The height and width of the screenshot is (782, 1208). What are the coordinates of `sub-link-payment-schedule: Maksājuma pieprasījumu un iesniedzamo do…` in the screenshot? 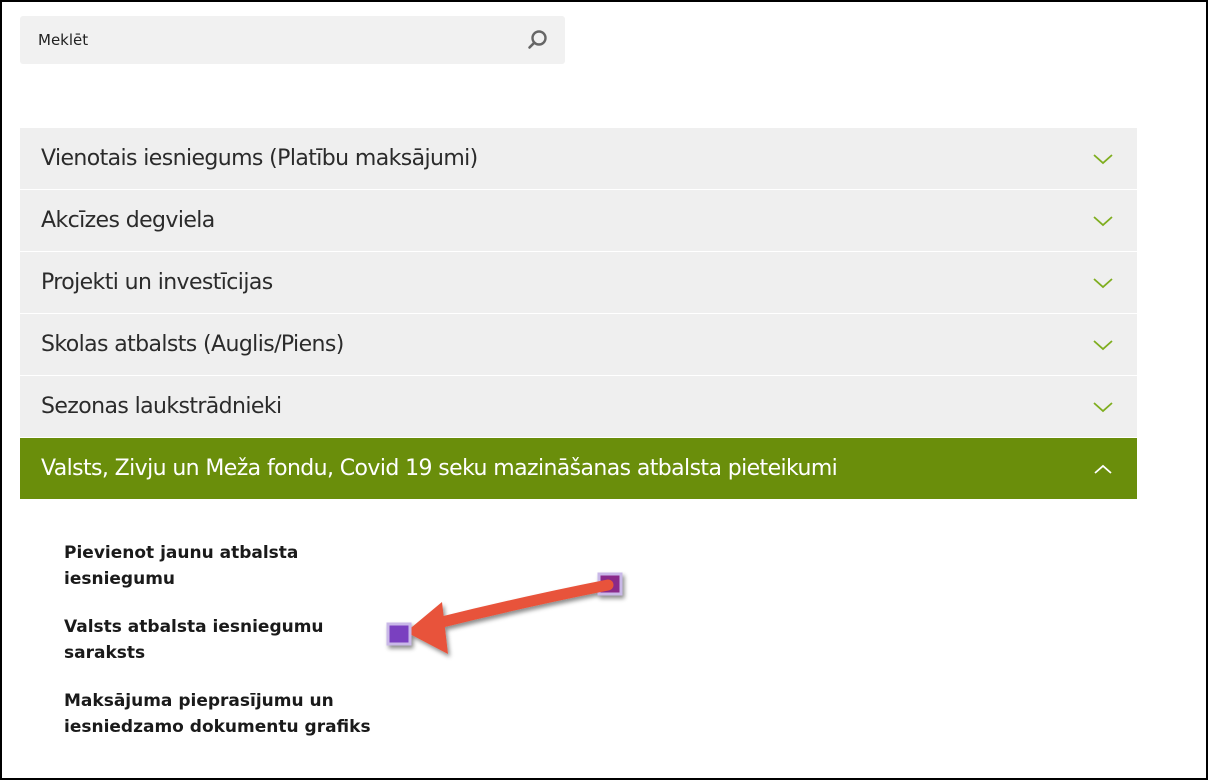 It's located at (219, 714).